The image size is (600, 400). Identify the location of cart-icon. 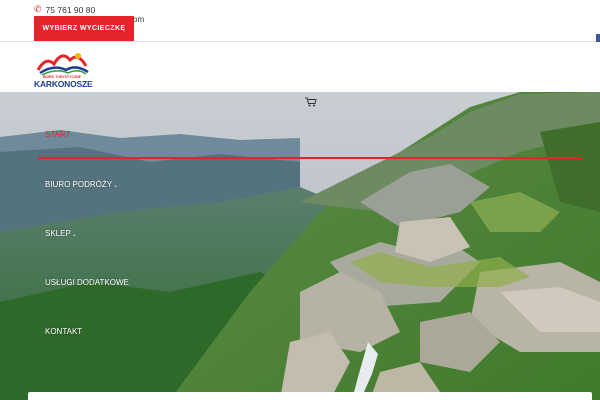
(311, 102).